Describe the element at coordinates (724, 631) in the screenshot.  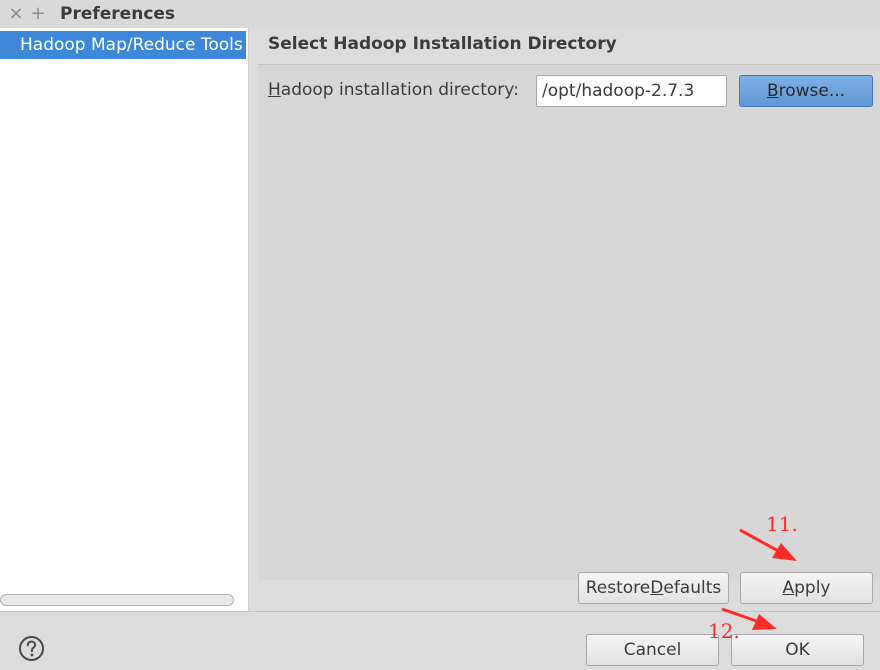
I see `annotation-step-12: 12.` at that location.